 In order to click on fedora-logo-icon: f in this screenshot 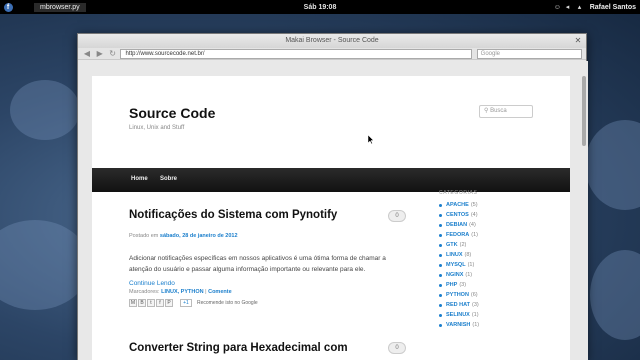, I will do `click(8, 7)`.